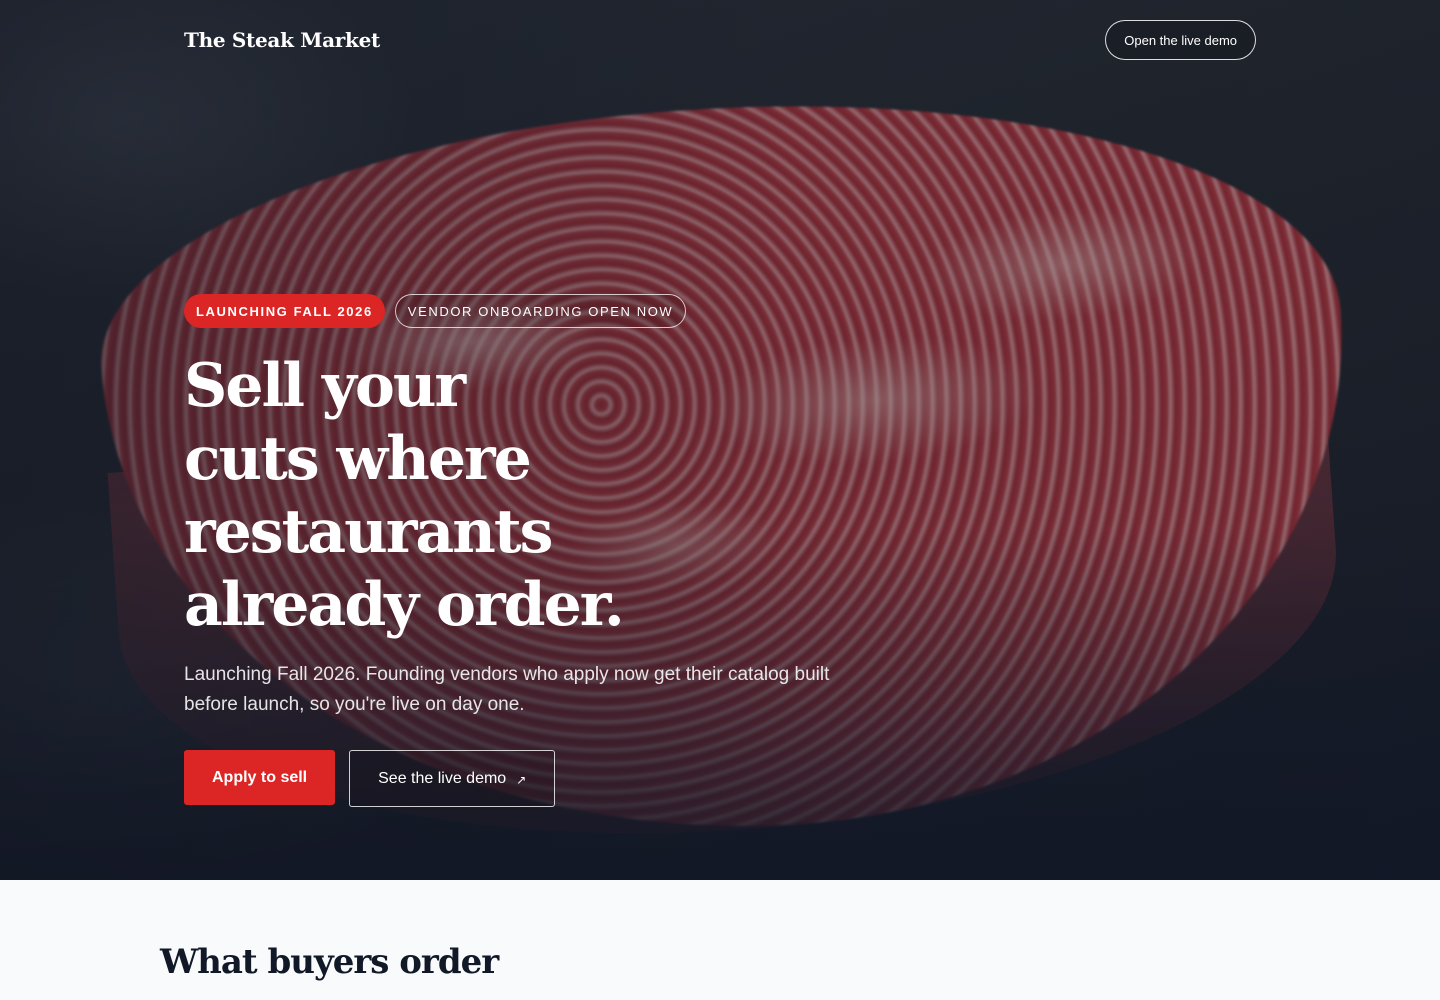 The height and width of the screenshot is (1000, 1440). I want to click on what-buyers-order-section: What buyers order, so click(720, 940).